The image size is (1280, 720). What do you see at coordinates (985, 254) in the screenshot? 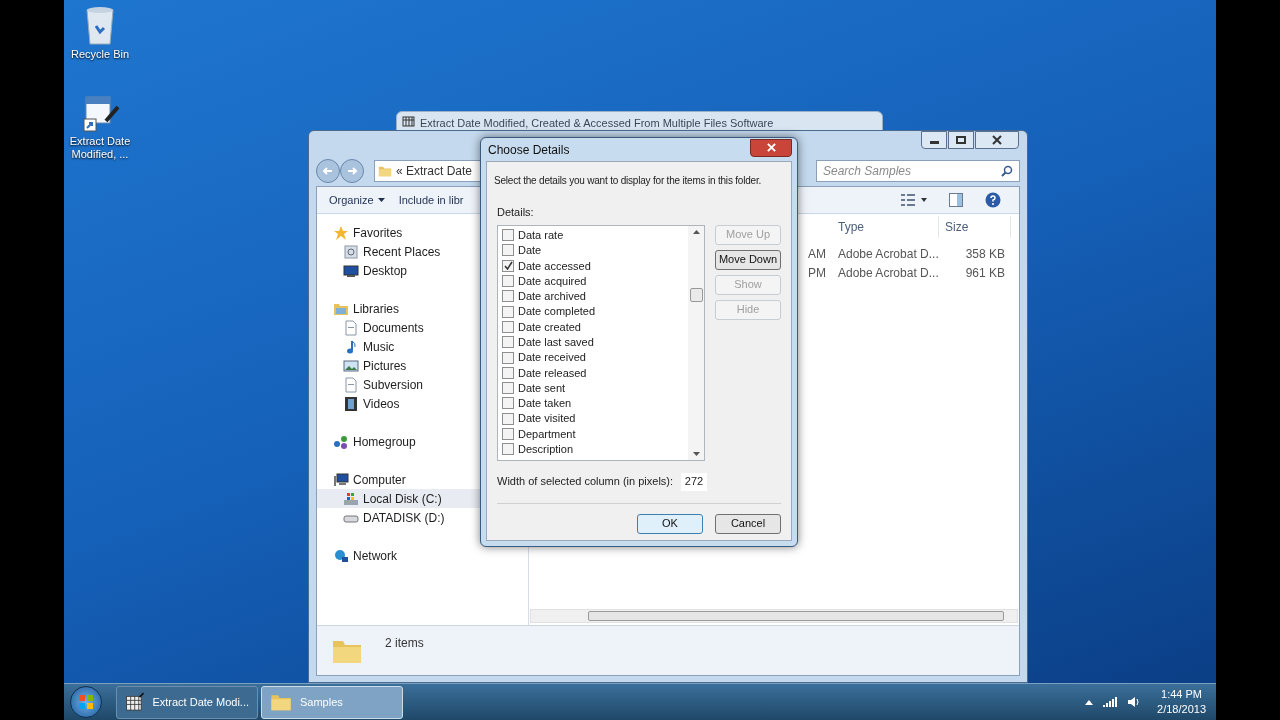
I see `table-cell-text: 358 KB` at bounding box center [985, 254].